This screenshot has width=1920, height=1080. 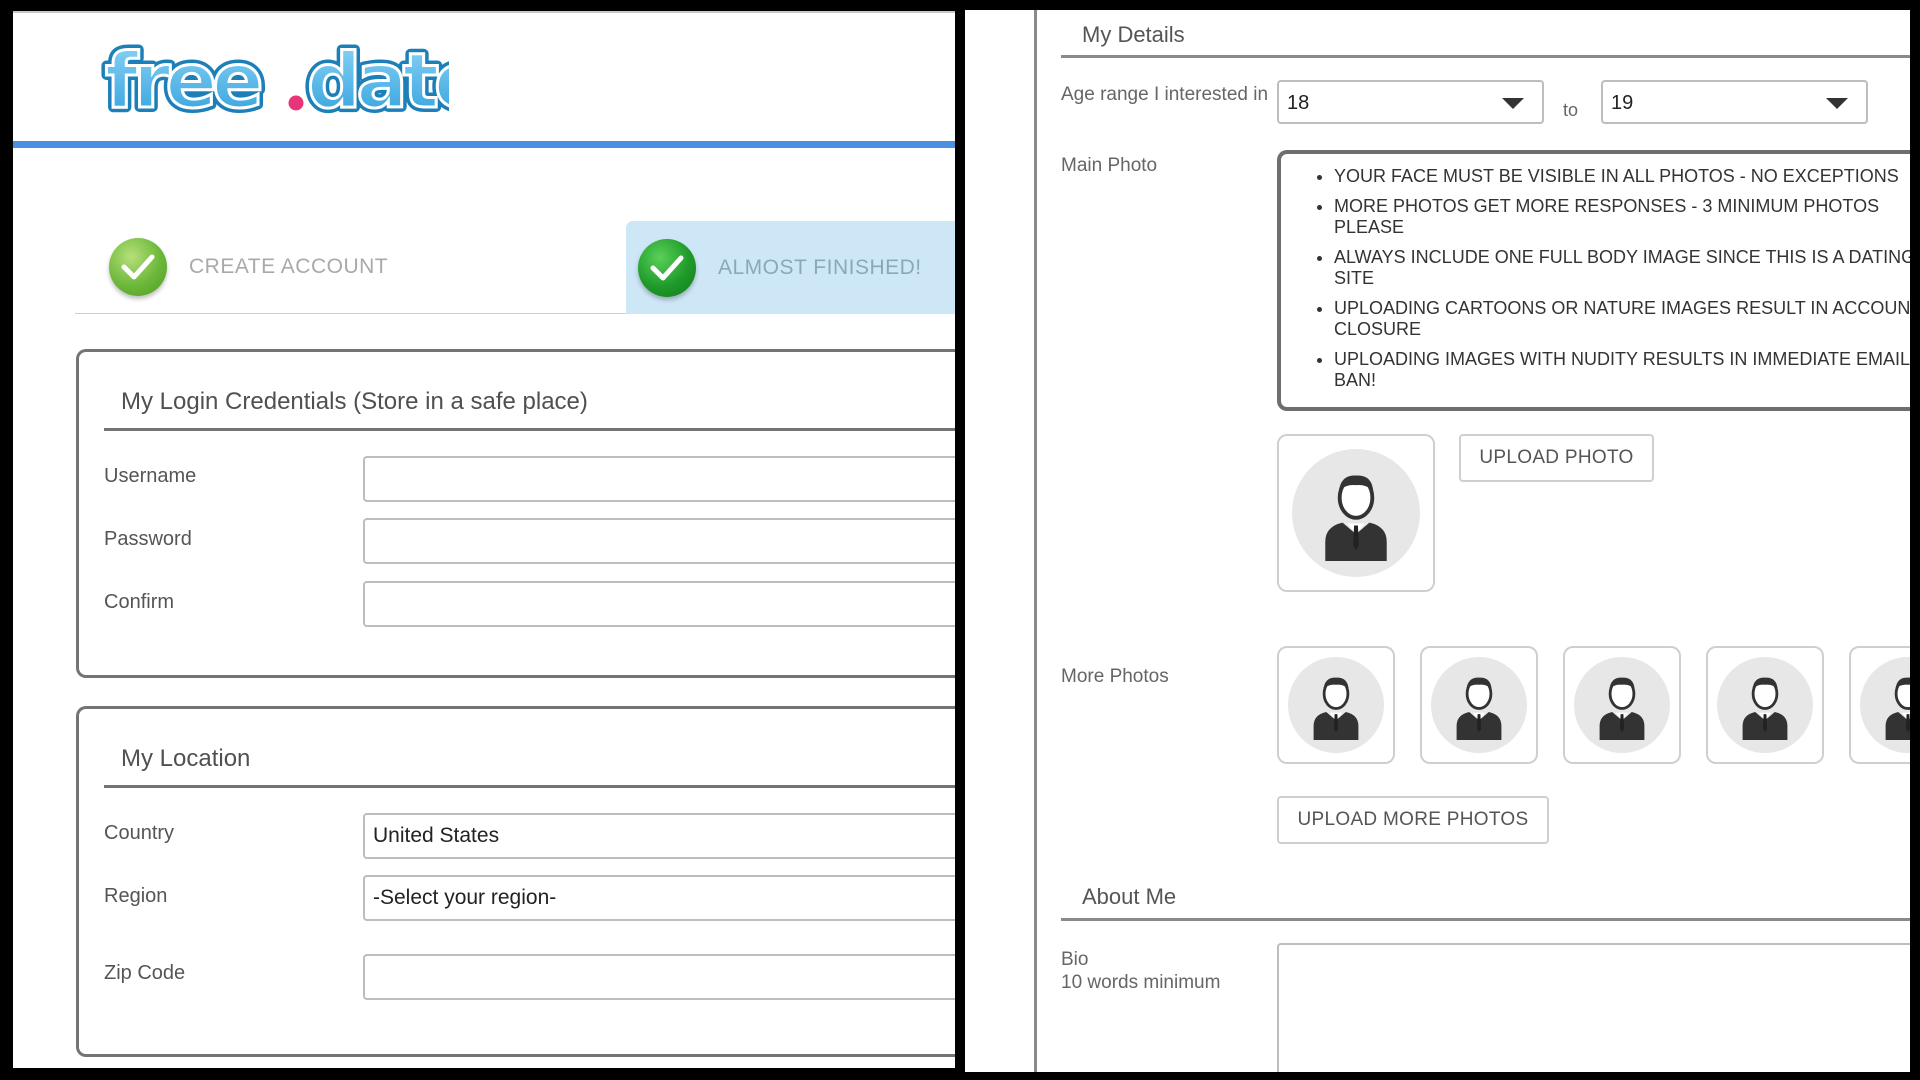 I want to click on username-label: Username, so click(x=150, y=476).